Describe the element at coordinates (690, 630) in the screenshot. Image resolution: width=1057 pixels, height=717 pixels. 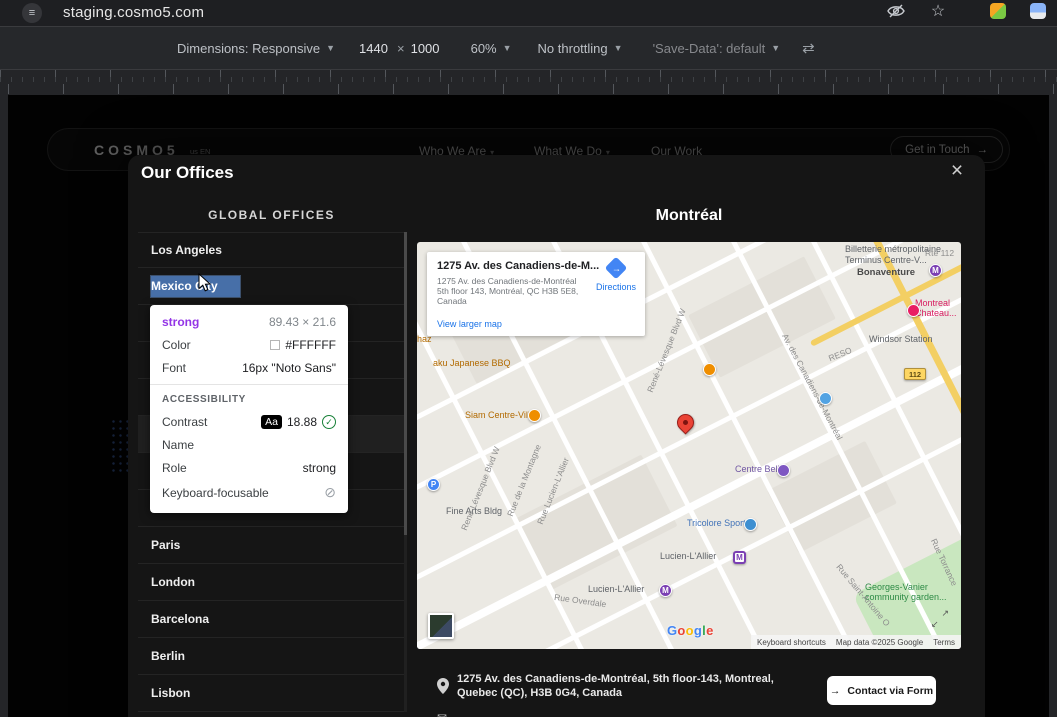
I see `google-logo: Google` at that location.